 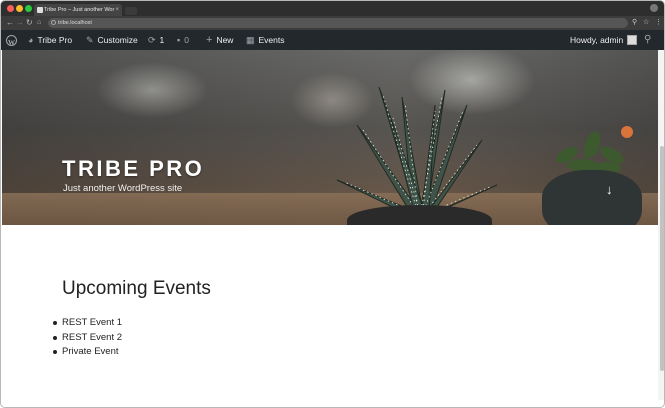 I want to click on site-name-menu: ◕ Tribe Pro, so click(x=50, y=40).